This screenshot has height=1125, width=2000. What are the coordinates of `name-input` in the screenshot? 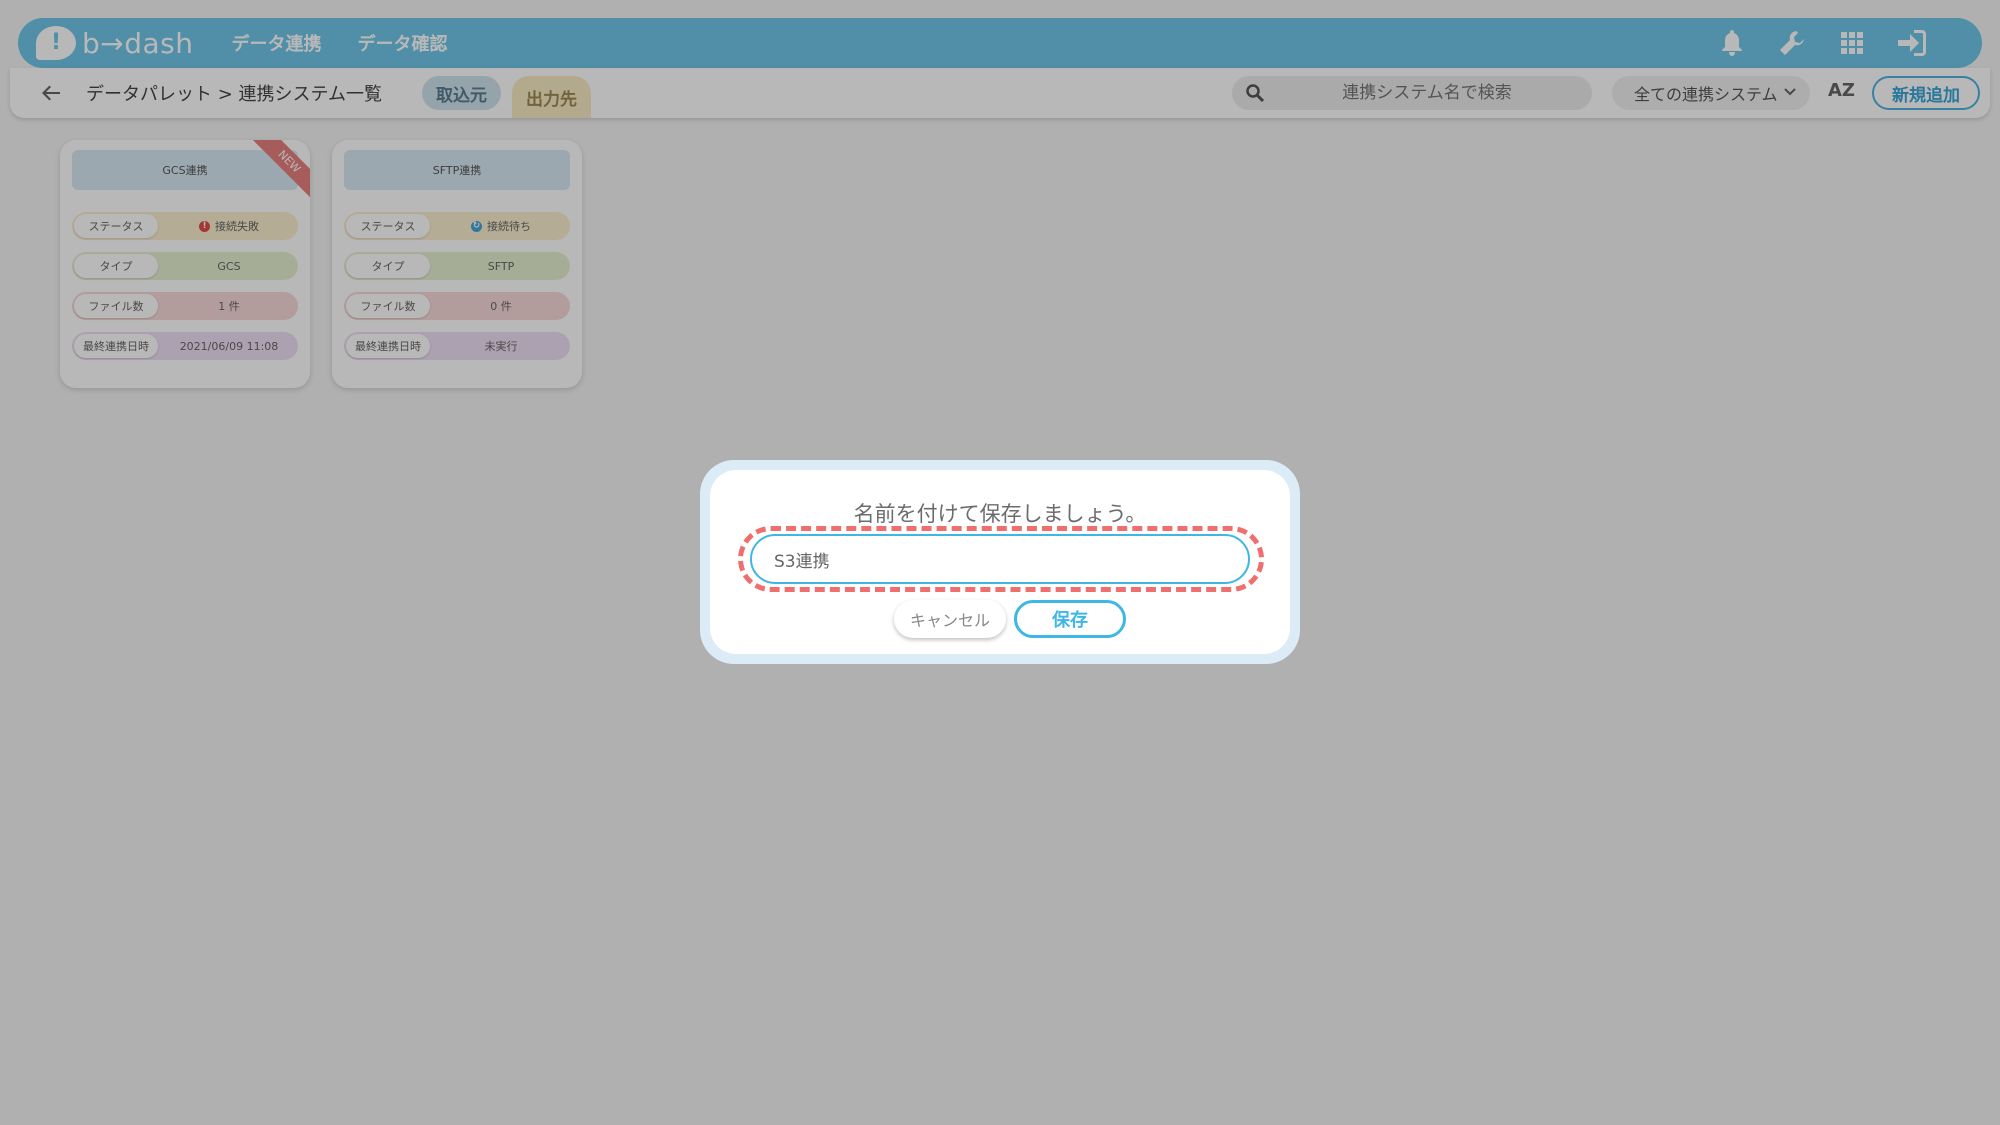 It's located at (1000, 559).